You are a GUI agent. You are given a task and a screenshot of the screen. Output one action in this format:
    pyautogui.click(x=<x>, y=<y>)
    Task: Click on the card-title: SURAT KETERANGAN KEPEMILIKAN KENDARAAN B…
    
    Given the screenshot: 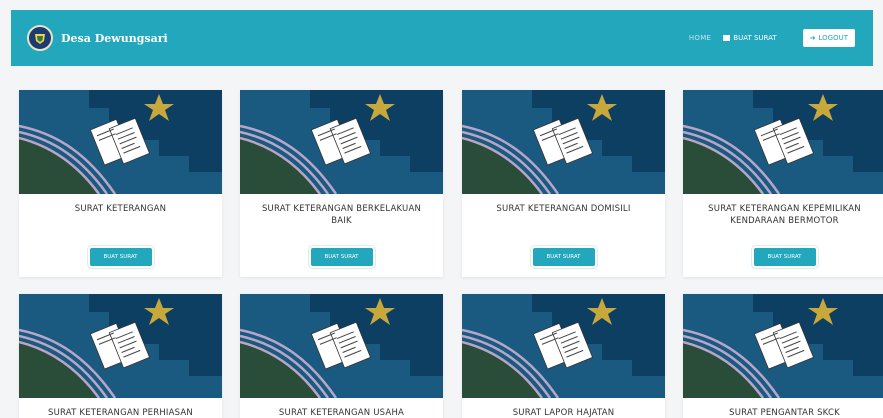 What is the action you would take?
    pyautogui.click(x=784, y=215)
    